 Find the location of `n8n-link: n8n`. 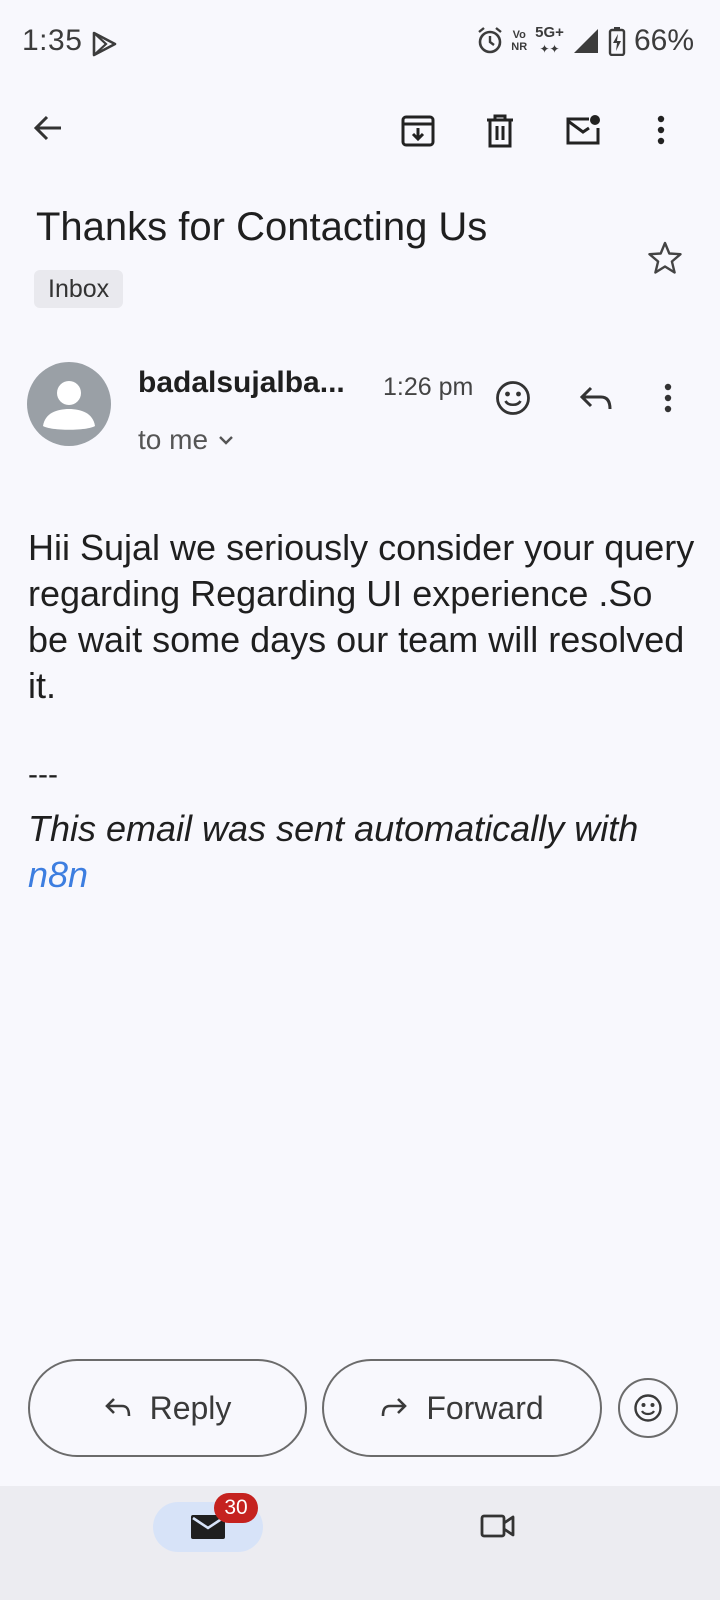

n8n-link: n8n is located at coordinates (58, 874).